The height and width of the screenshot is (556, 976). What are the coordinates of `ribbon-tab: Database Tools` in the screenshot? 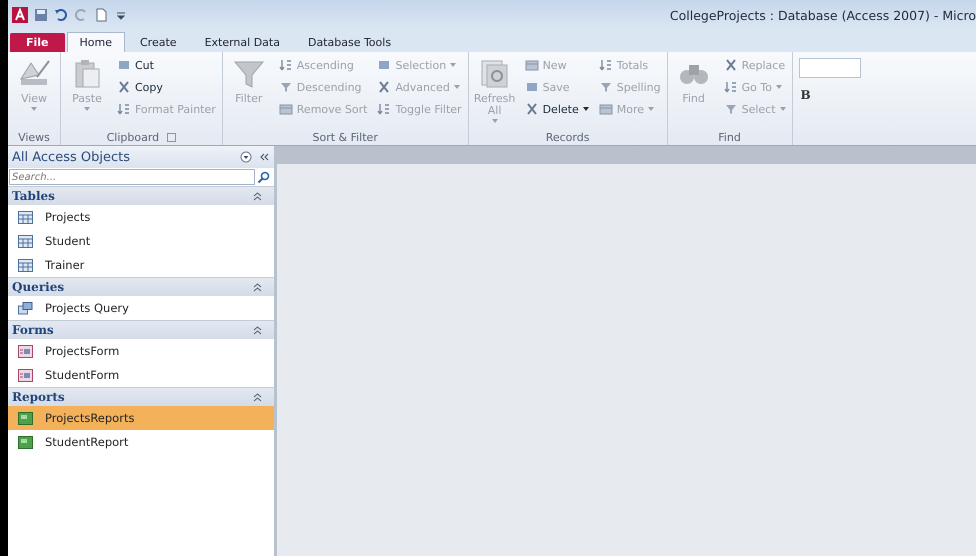 It's located at (349, 42).